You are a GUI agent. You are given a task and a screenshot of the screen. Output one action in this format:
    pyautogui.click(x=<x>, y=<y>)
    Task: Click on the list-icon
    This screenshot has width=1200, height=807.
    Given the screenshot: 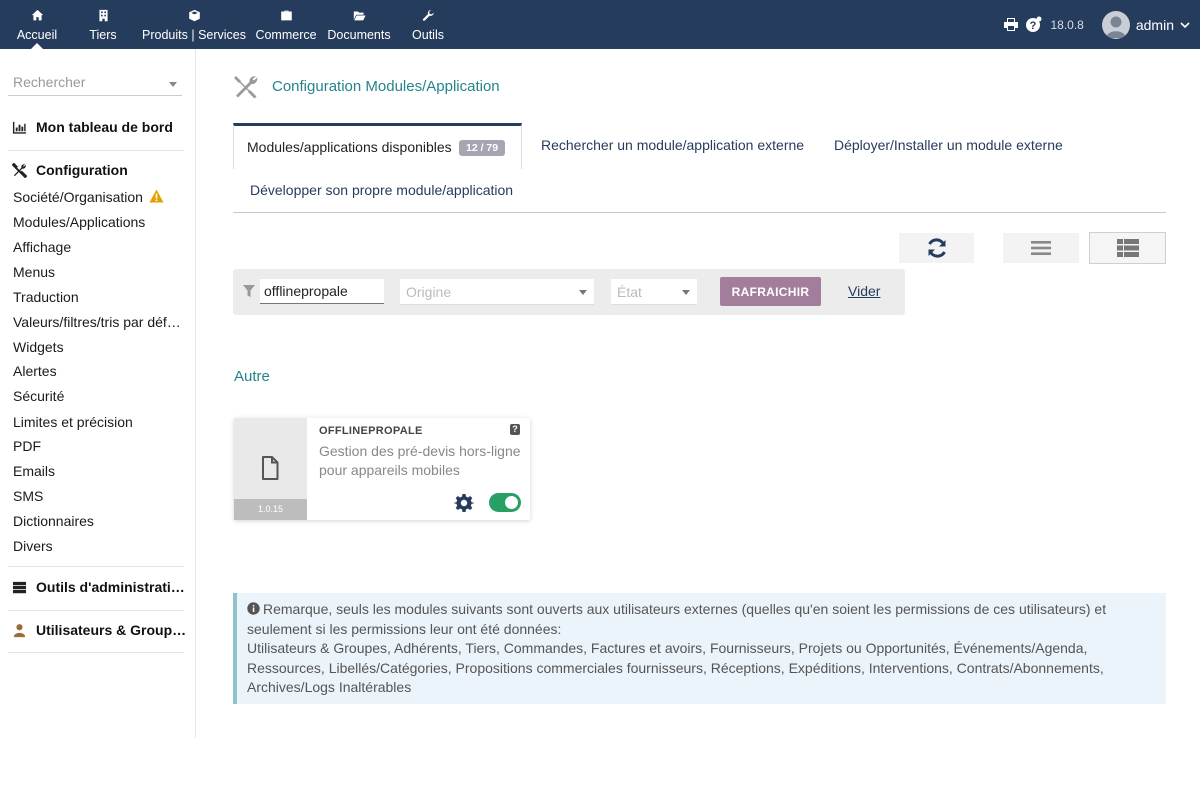 What is the action you would take?
    pyautogui.click(x=1041, y=248)
    